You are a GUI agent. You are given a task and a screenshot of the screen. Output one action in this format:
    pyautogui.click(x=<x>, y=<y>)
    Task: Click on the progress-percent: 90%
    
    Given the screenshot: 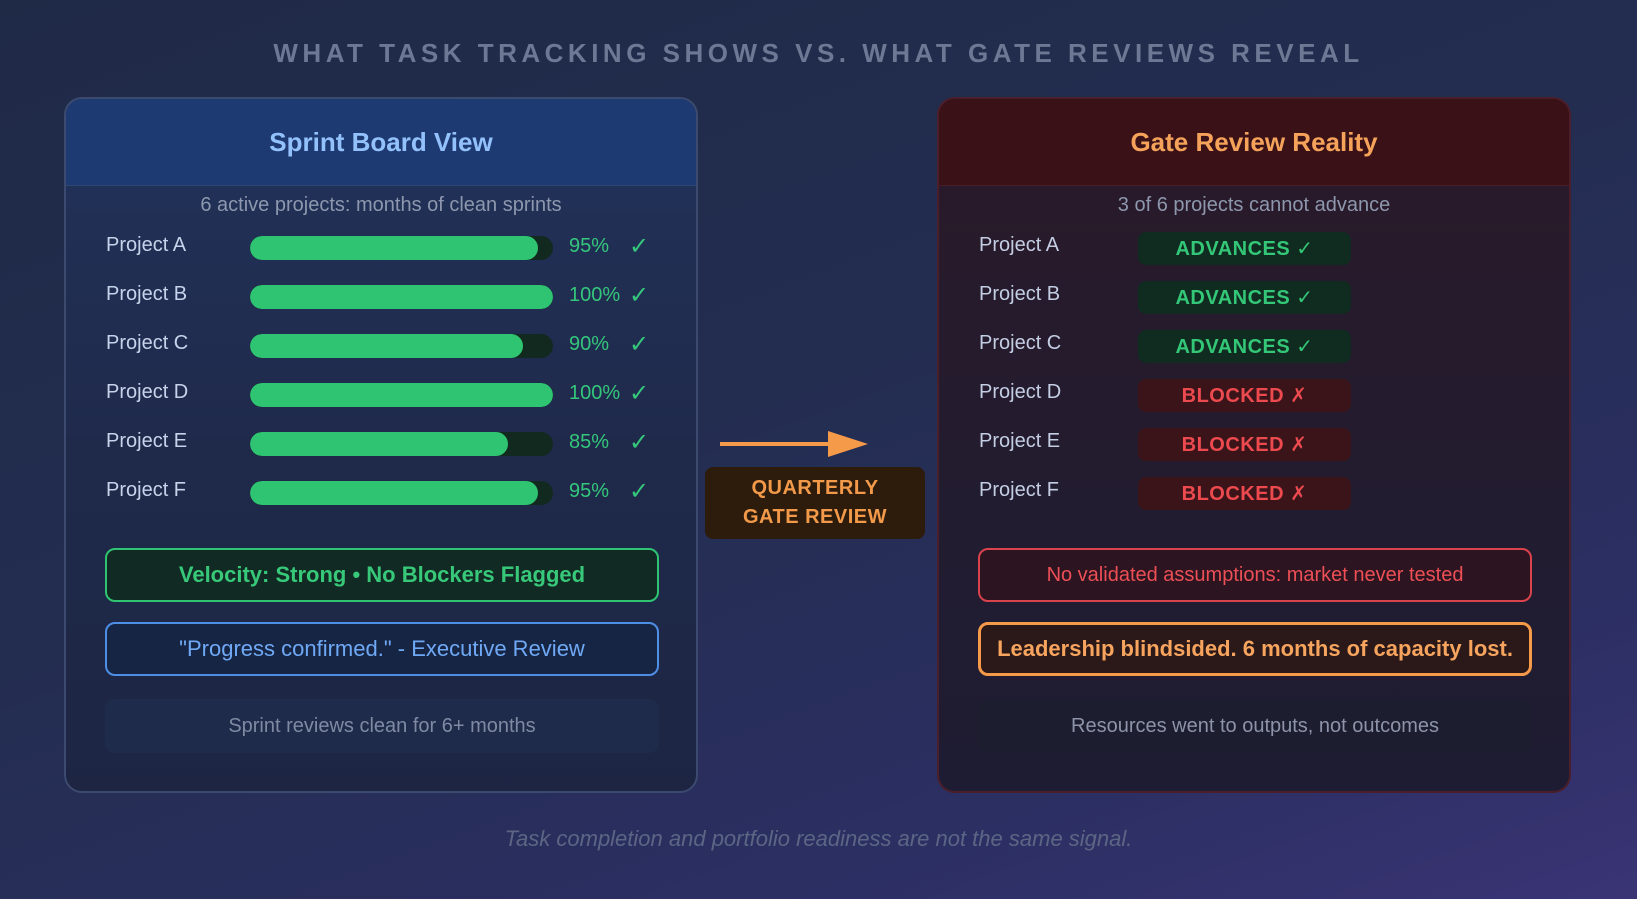 What is the action you would take?
    pyautogui.click(x=589, y=344)
    